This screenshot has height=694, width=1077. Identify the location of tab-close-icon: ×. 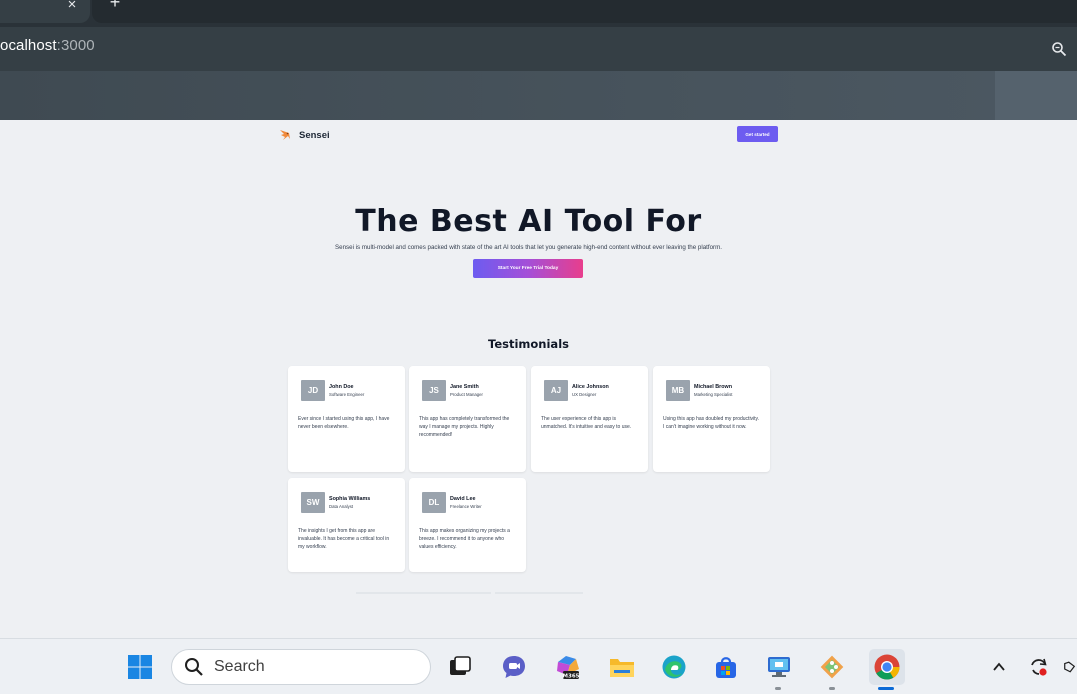
(72, 6).